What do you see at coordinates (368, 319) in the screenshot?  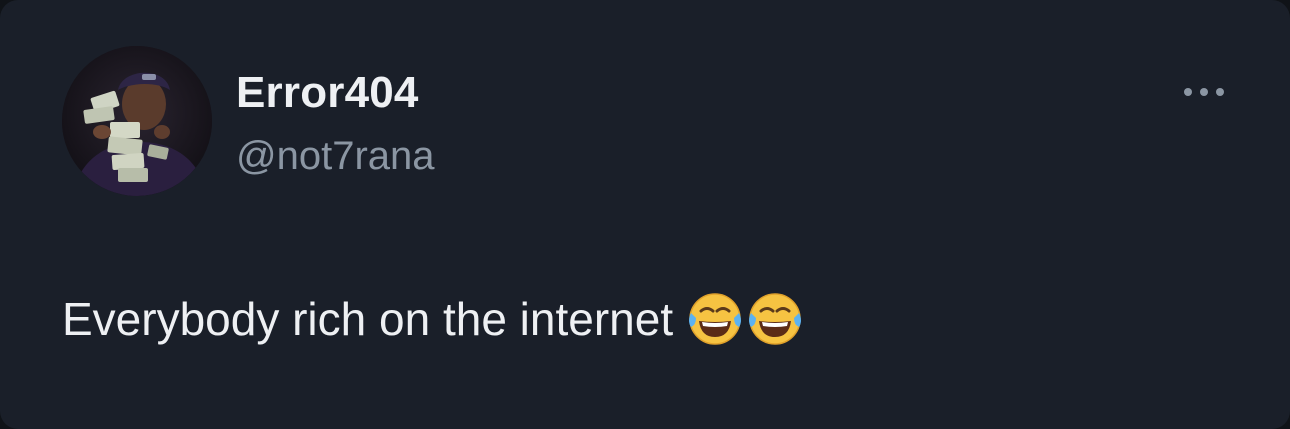 I see `tweet-body: Everybody rich on the internet` at bounding box center [368, 319].